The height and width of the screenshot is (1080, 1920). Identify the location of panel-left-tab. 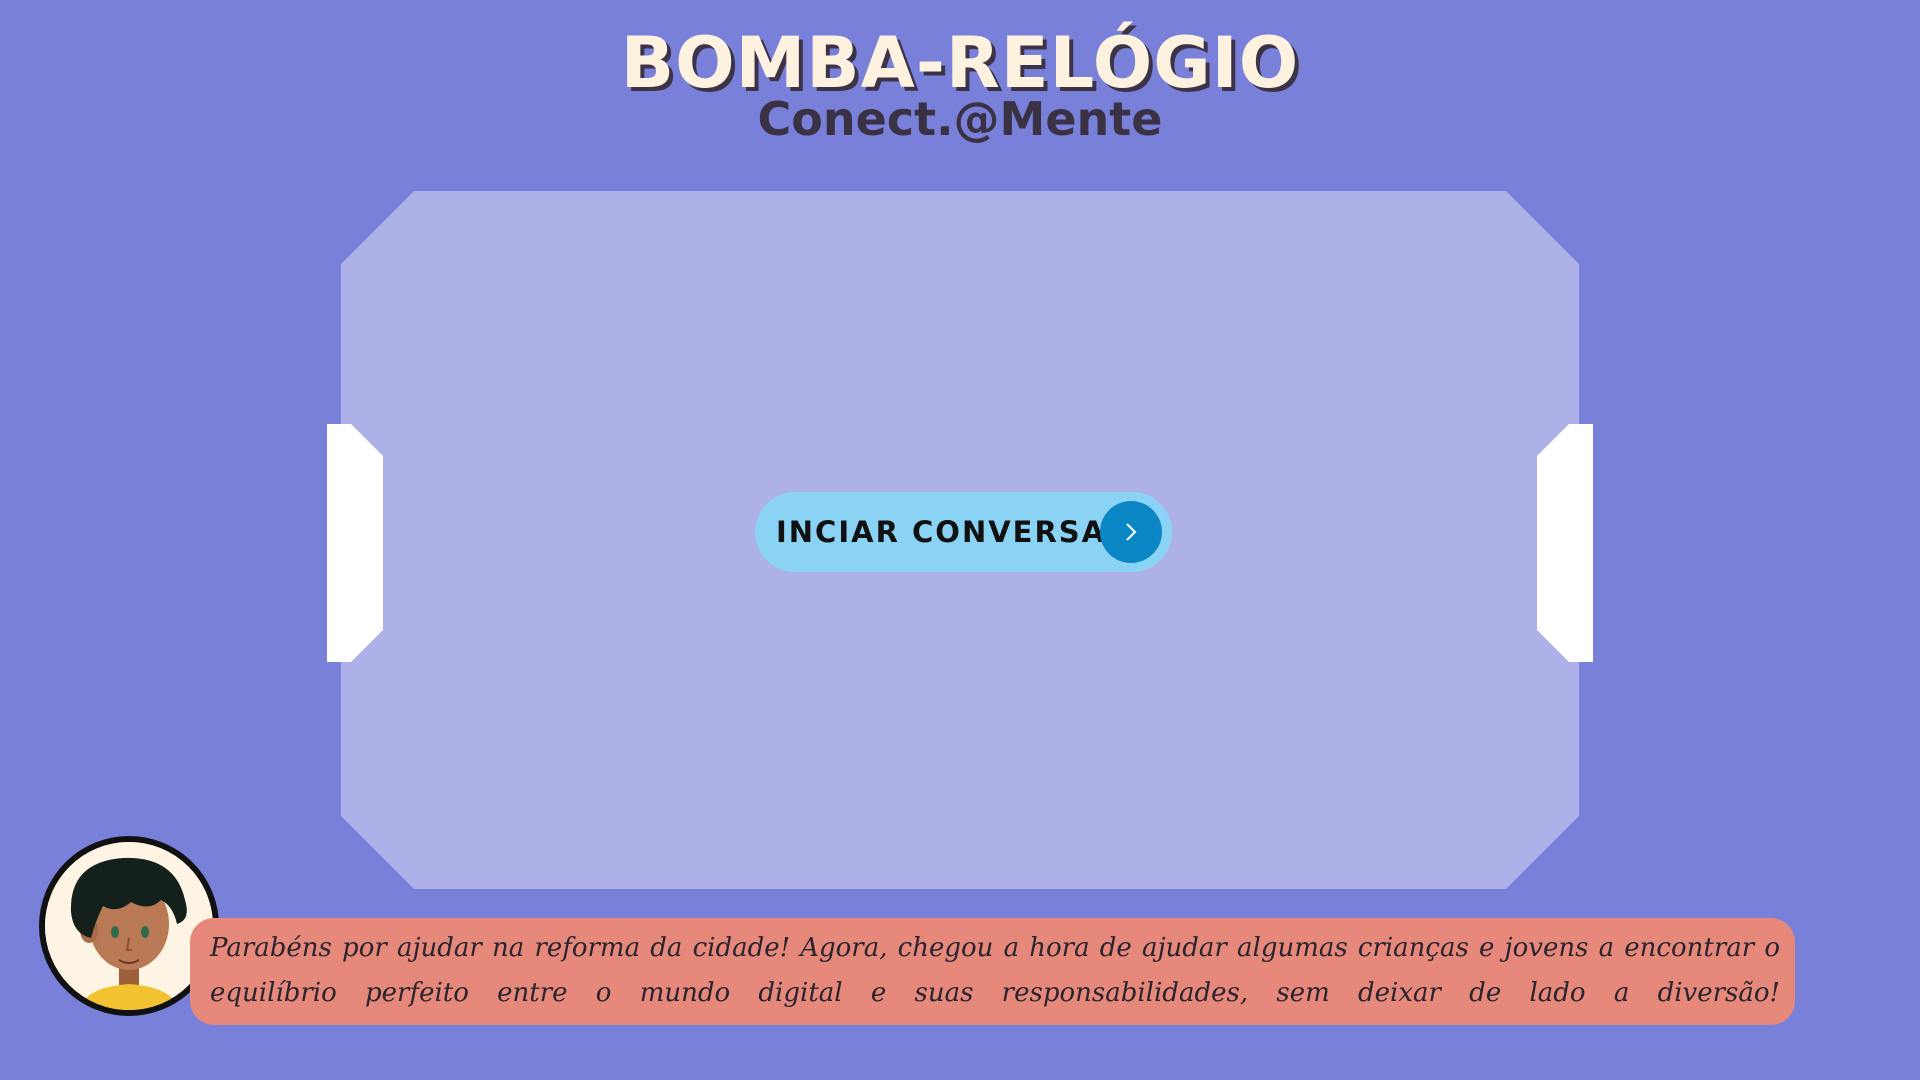
(355, 543).